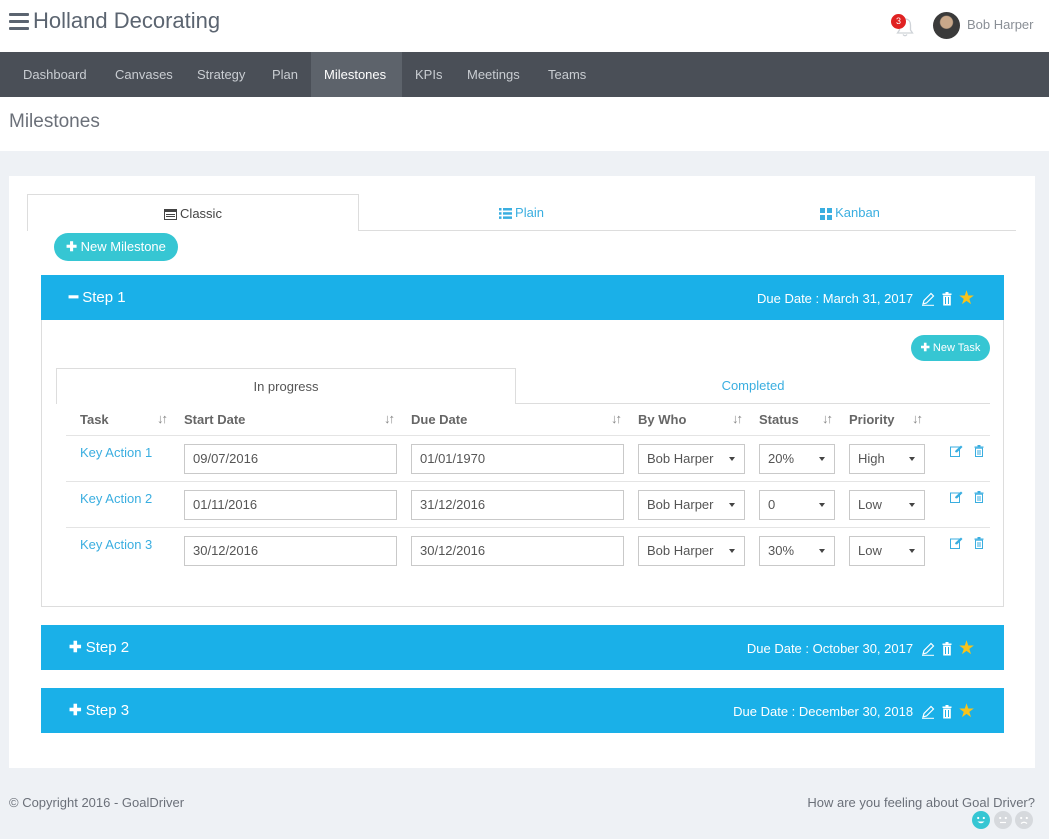  What do you see at coordinates (506, 213) in the screenshot?
I see `list-icon` at bounding box center [506, 213].